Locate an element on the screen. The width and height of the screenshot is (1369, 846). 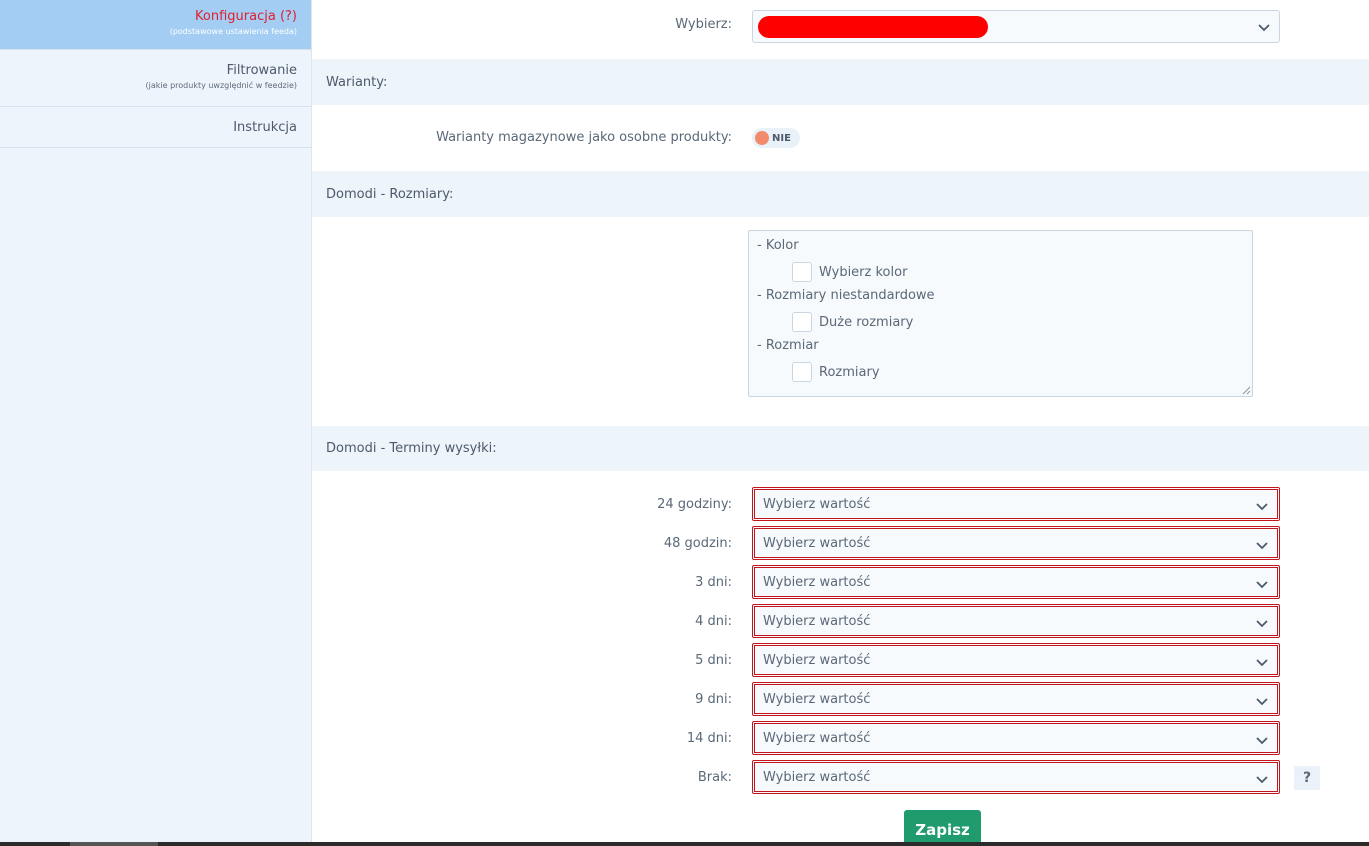
termin-select-48h: Wybierz wartość is located at coordinates (1016, 543).